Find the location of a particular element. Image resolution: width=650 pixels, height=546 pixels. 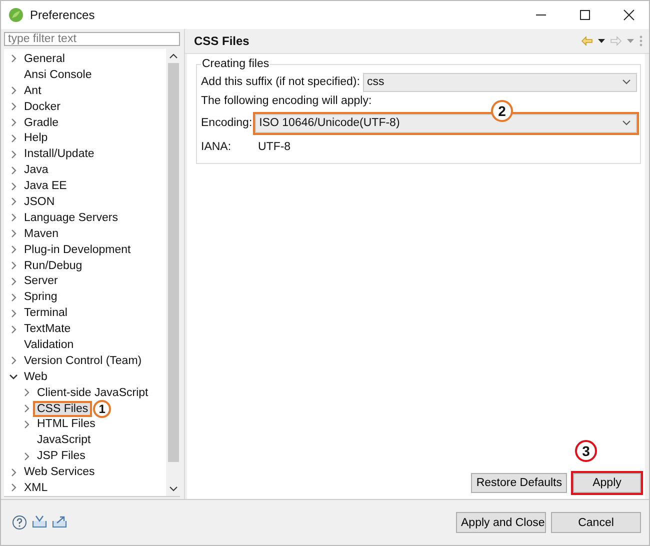

tree-item: Server is located at coordinates (41, 281).